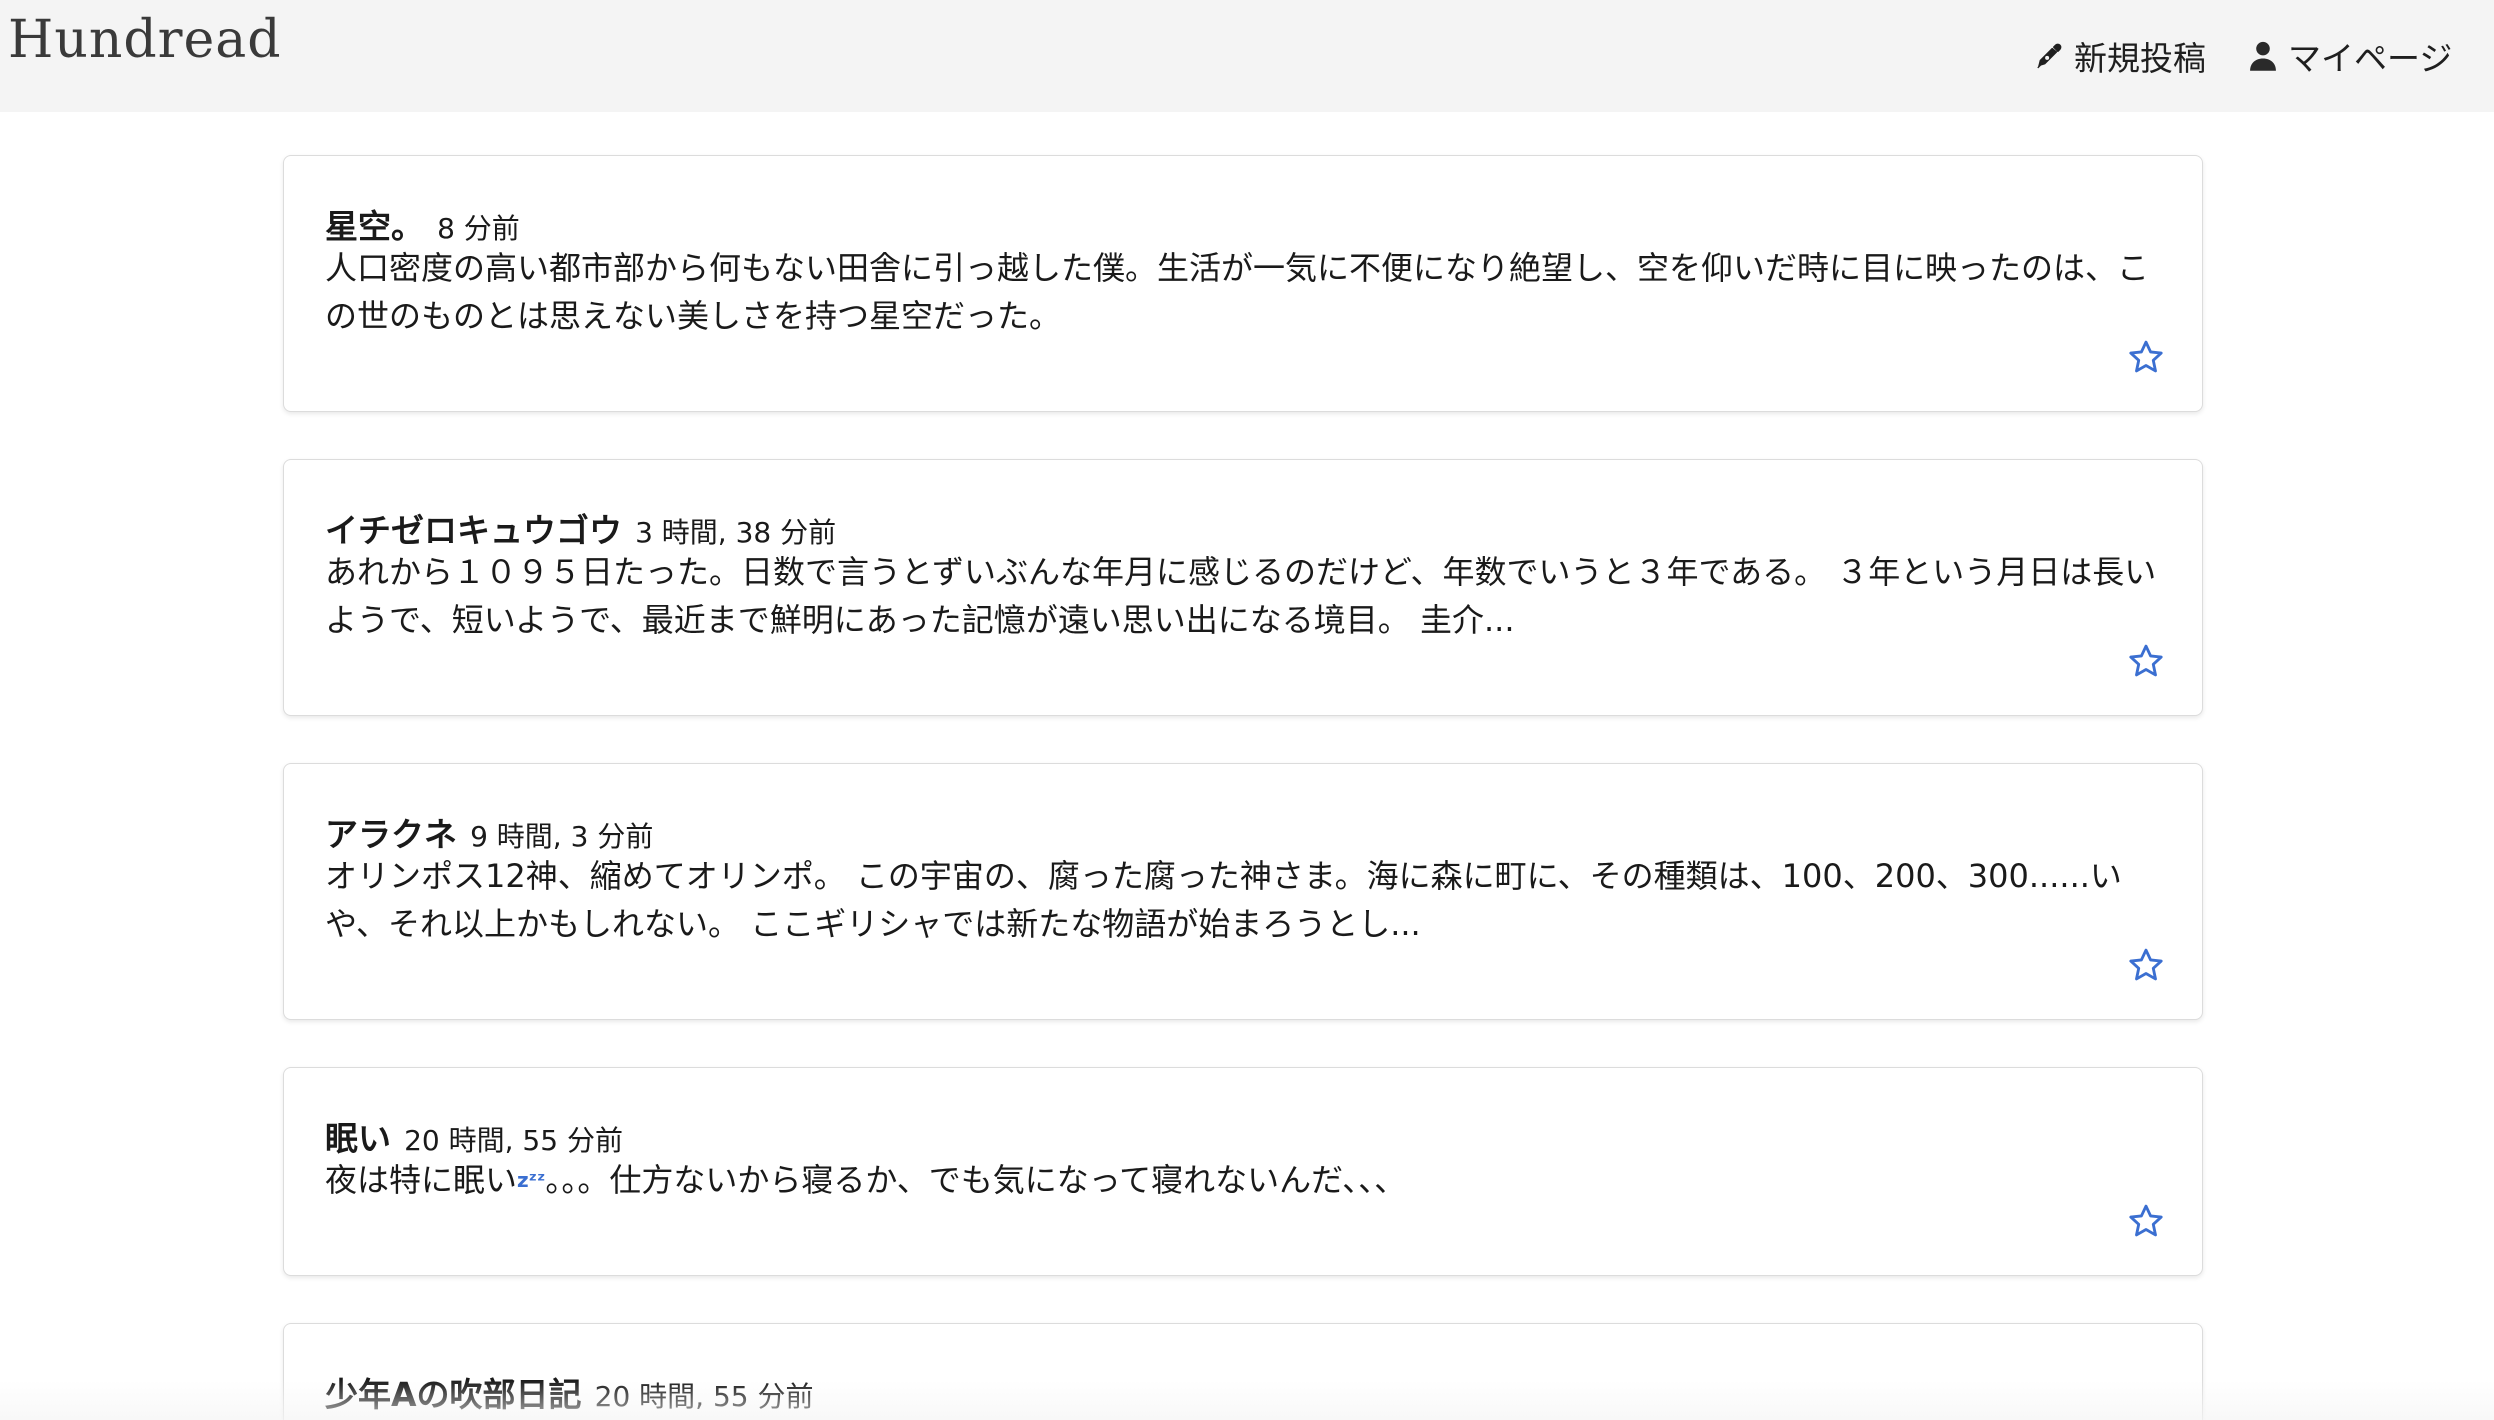  What do you see at coordinates (145, 40) in the screenshot?
I see `logo: Hundread` at bounding box center [145, 40].